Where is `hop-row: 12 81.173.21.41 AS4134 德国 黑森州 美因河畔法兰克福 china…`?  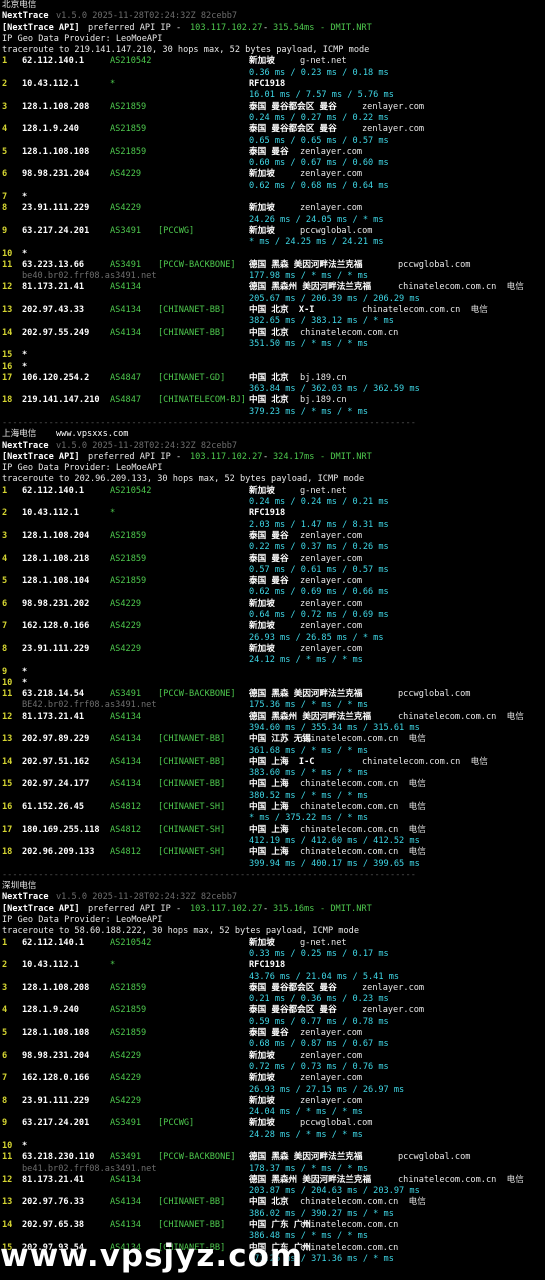 hop-row: 12 81.173.21.41 AS4134 德国 黑森州 美因河畔法兰克福 china… is located at coordinates (272, 717).